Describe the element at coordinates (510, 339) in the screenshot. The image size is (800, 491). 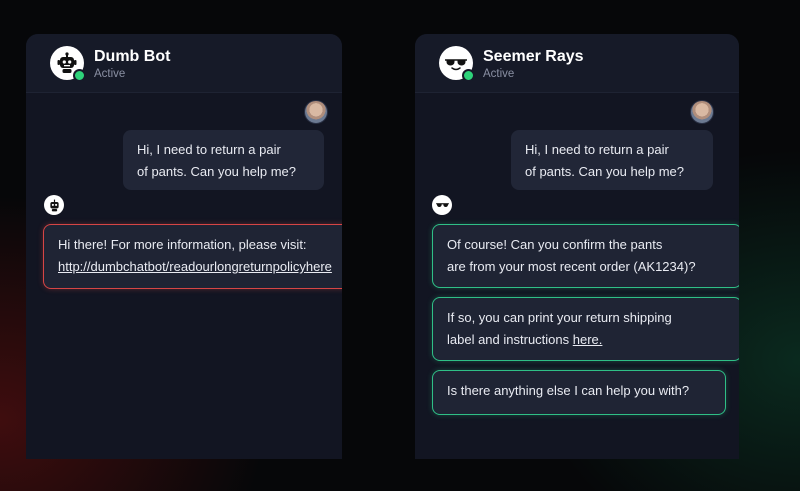
I see `message-text: label and instructions` at that location.